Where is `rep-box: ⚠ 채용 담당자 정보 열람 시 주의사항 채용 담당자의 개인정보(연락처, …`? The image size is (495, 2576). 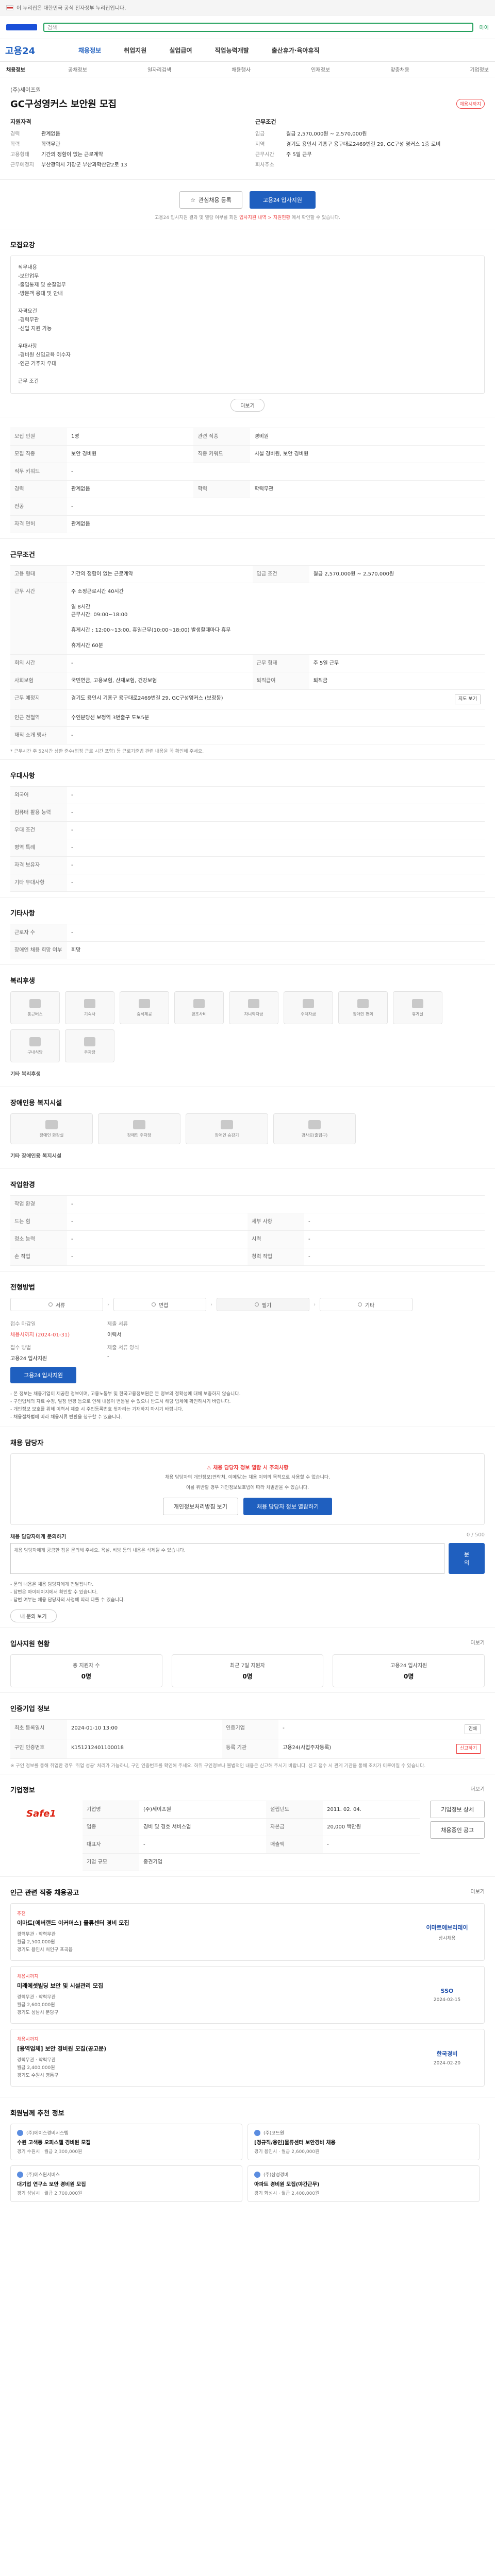
rep-box: ⚠ 채용 담당자 정보 열람 시 주의사항 채용 담당자의 개인정보(연락처, … is located at coordinates (247, 1489).